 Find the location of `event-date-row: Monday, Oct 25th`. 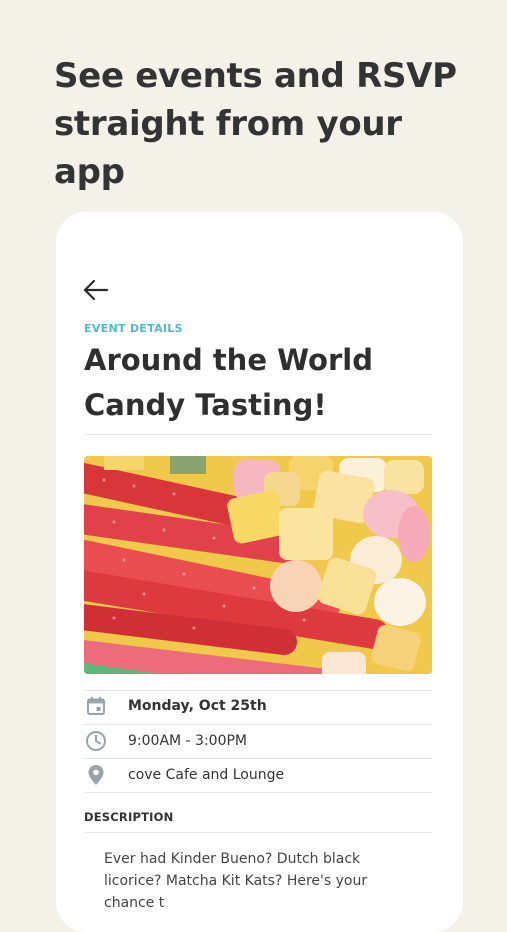

event-date-row: Monday, Oct 25th is located at coordinates (258, 706).